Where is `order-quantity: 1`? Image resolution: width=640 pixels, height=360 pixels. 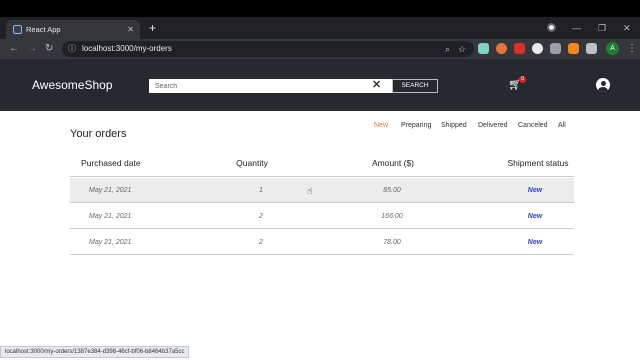 order-quantity: 1 is located at coordinates (261, 190).